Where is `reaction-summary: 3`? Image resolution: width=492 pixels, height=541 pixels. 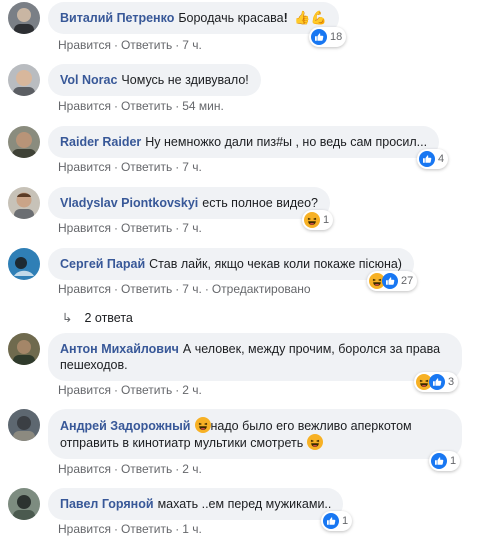 reaction-summary: 3 is located at coordinates (436, 382).